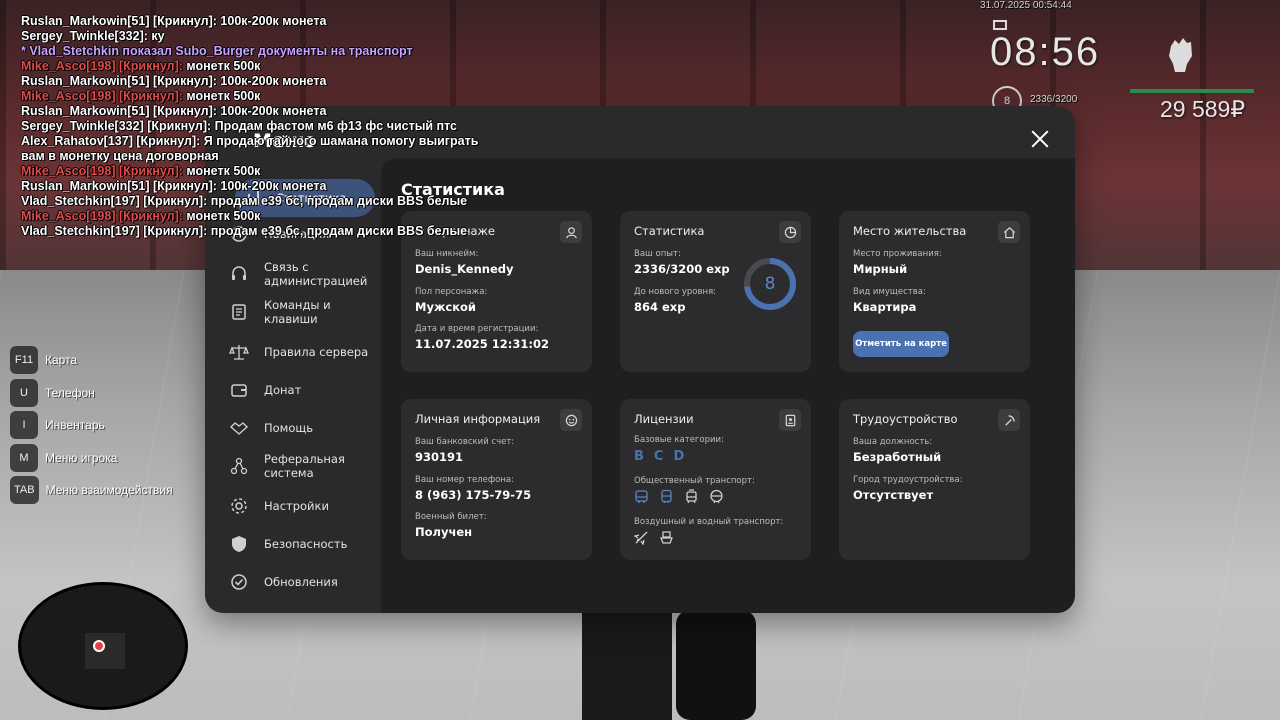 This screenshot has height=720, width=1280. What do you see at coordinates (709, 522) in the screenshot?
I see `air-water-transport-label: Воздушный и водный транспорт:` at bounding box center [709, 522].